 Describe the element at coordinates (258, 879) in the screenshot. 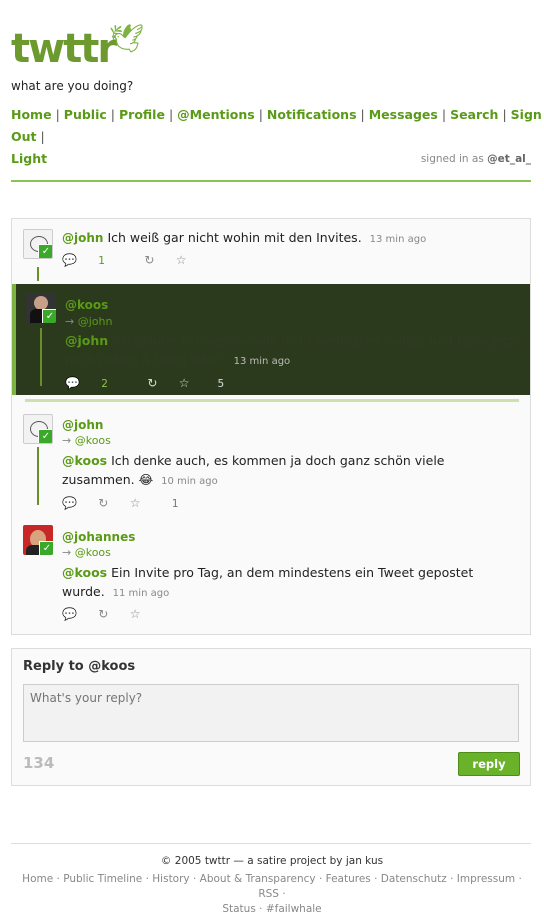

I see `footer-link-about: About & Transparency` at that location.